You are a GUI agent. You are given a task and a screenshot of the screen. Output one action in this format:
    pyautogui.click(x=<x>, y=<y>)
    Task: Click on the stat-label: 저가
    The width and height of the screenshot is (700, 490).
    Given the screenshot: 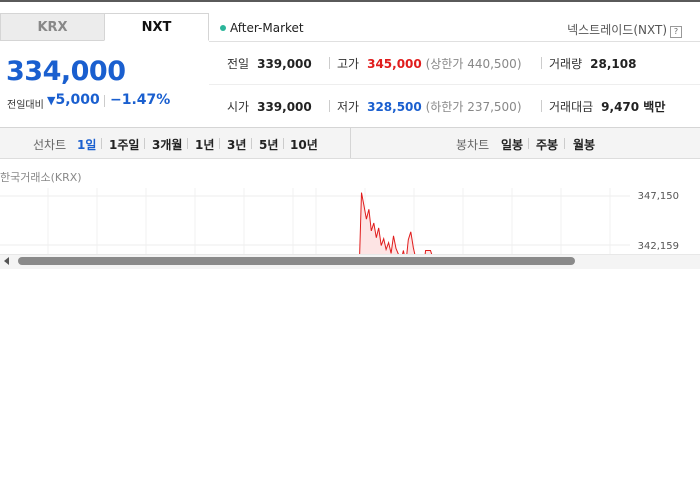 What is the action you would take?
    pyautogui.click(x=348, y=107)
    